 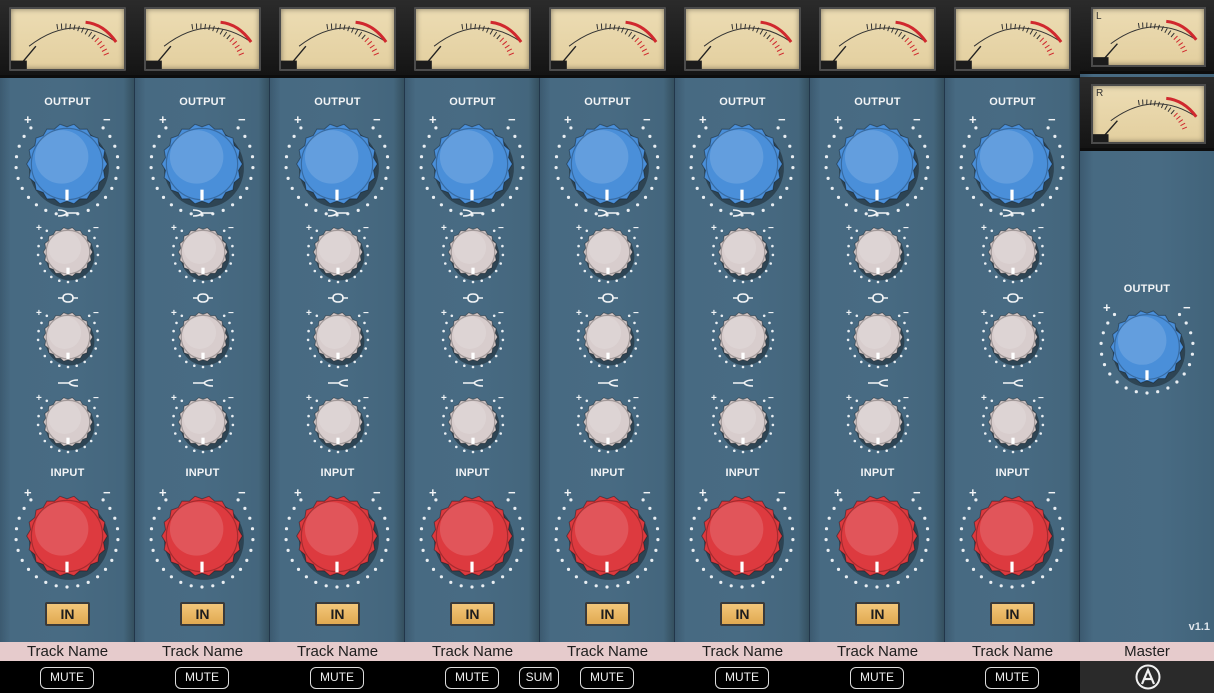 What do you see at coordinates (1148, 37) in the screenshot?
I see `vu-meter-left: L` at bounding box center [1148, 37].